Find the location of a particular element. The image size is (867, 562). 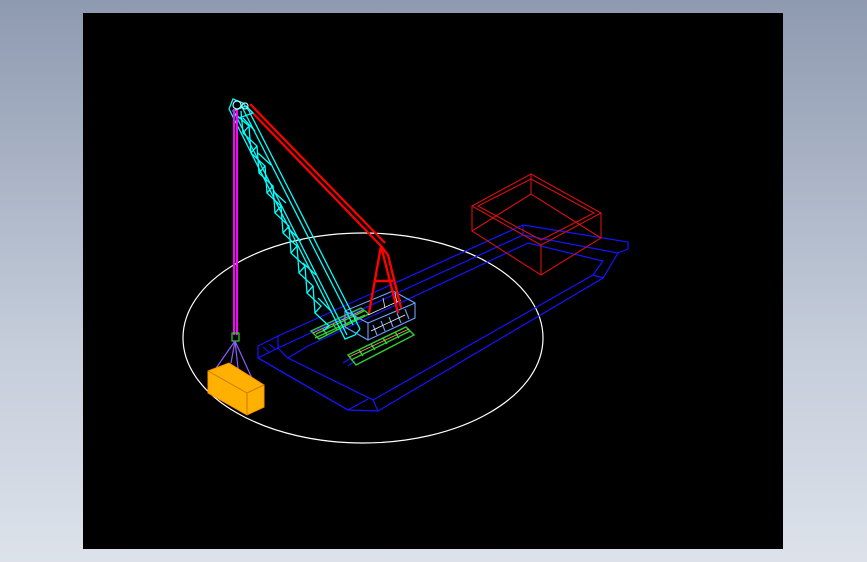

boom-tip-sheave is located at coordinates (240, 105).